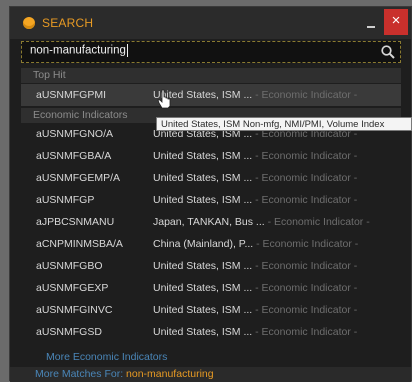 The width and height of the screenshot is (412, 382). Describe the element at coordinates (124, 374) in the screenshot. I see `footer-label: More Matches For: non-manufacturing` at that location.